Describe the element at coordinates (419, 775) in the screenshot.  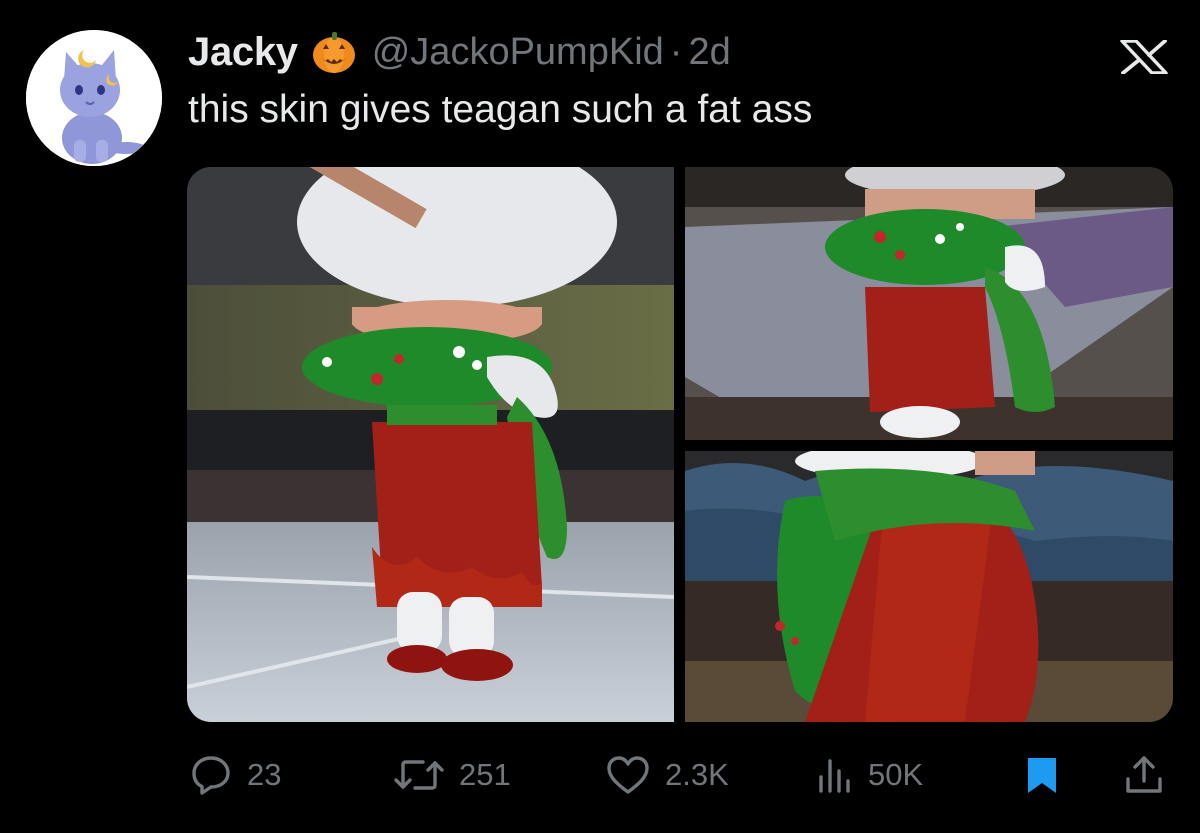
I see `repost-icon` at that location.